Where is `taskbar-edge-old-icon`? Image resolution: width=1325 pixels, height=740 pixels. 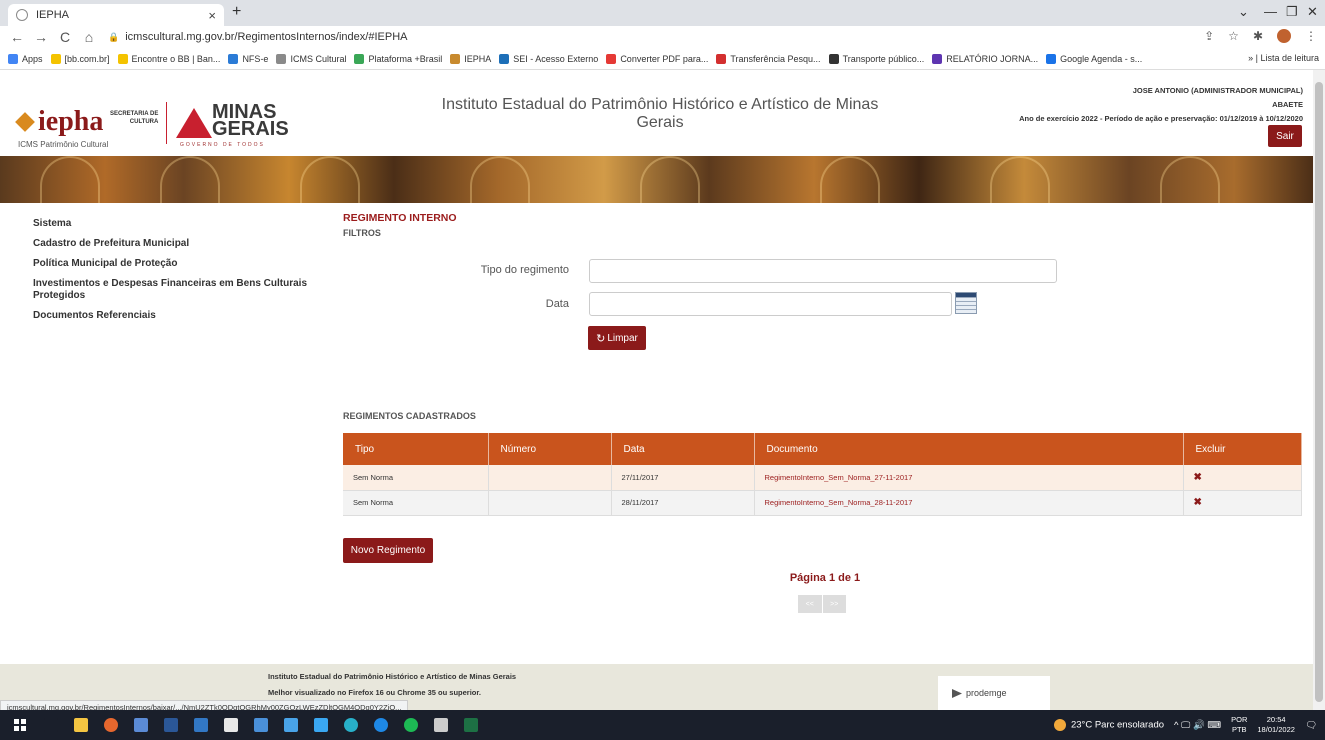 taskbar-edge-old-icon is located at coordinates (201, 725).